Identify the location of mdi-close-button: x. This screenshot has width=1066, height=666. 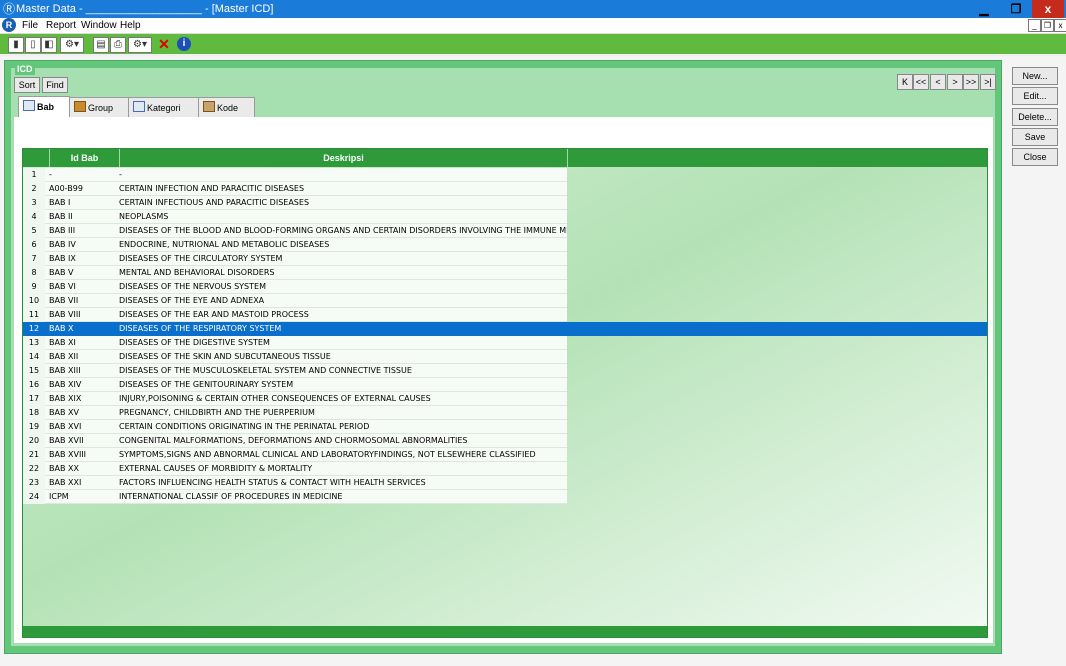
(1060, 25).